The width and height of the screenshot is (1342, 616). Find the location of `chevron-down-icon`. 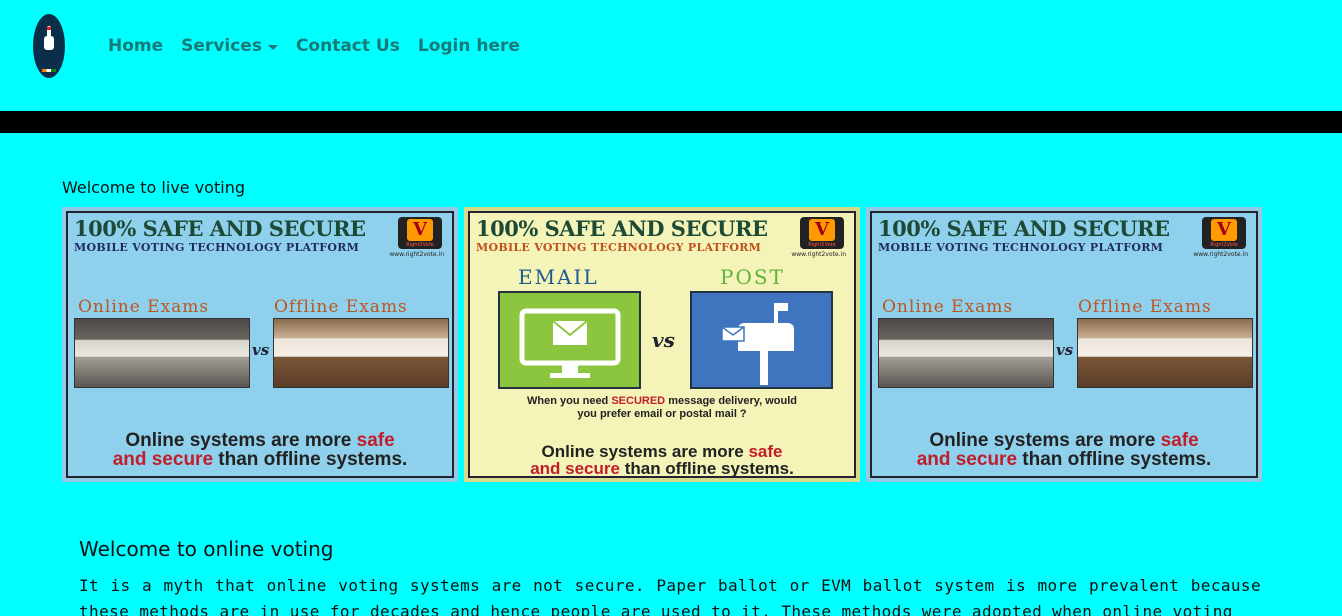

chevron-down-icon is located at coordinates (272, 47).